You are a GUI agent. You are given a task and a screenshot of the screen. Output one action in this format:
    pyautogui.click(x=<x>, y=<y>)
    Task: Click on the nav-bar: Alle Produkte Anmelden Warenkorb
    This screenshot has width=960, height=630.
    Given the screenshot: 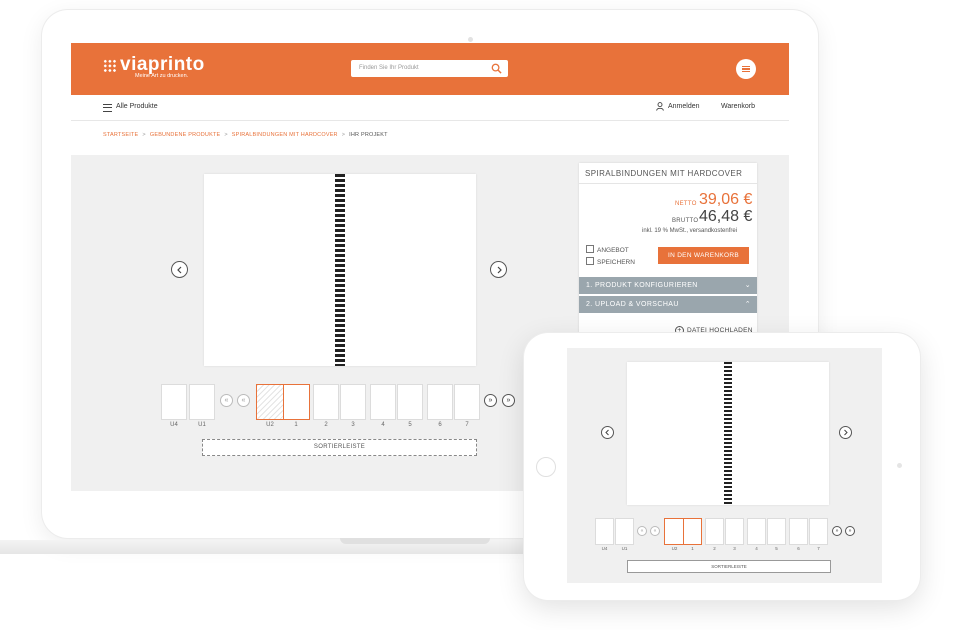 What is the action you would take?
    pyautogui.click(x=430, y=108)
    